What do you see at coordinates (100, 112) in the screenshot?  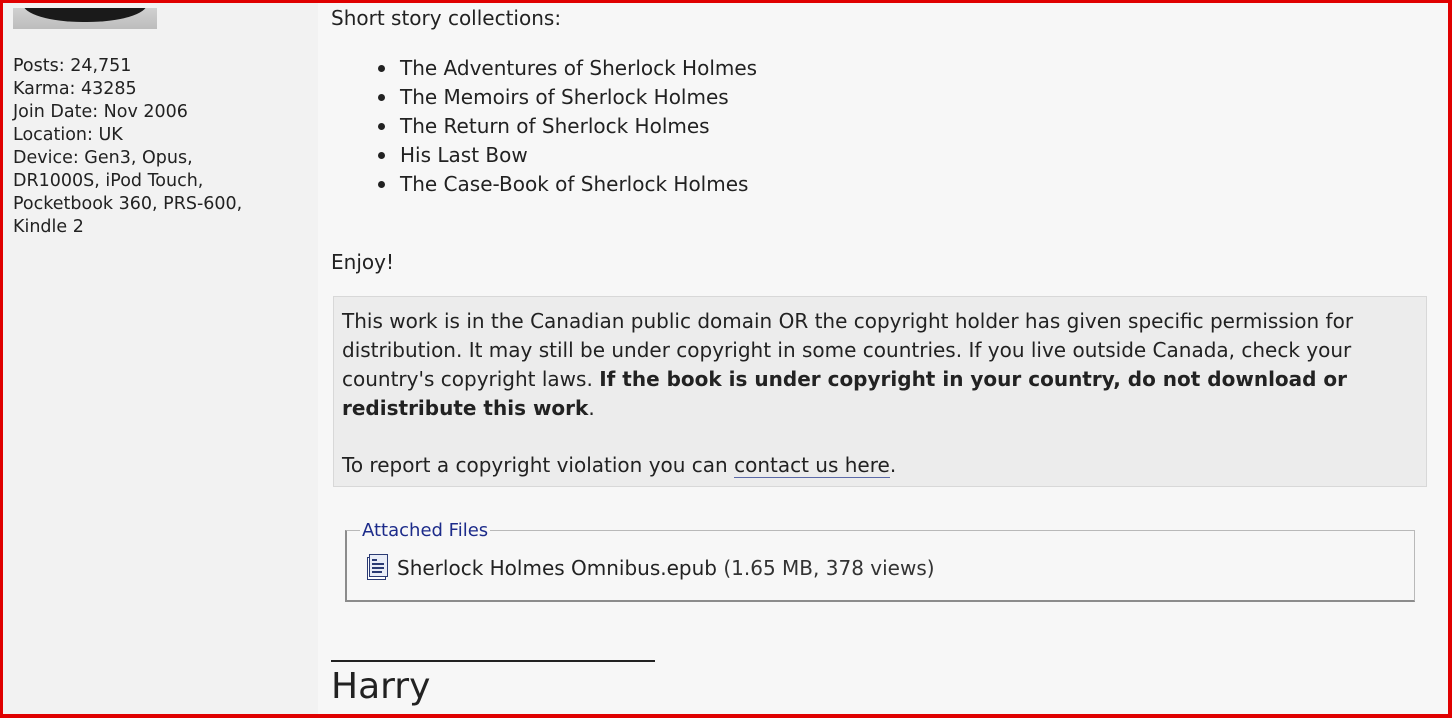 I see `user-join-date: Join Date: Nov 2006` at bounding box center [100, 112].